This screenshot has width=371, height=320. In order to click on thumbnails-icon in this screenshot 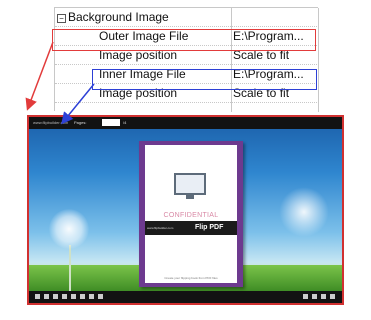, I will do `click(64, 296)`.